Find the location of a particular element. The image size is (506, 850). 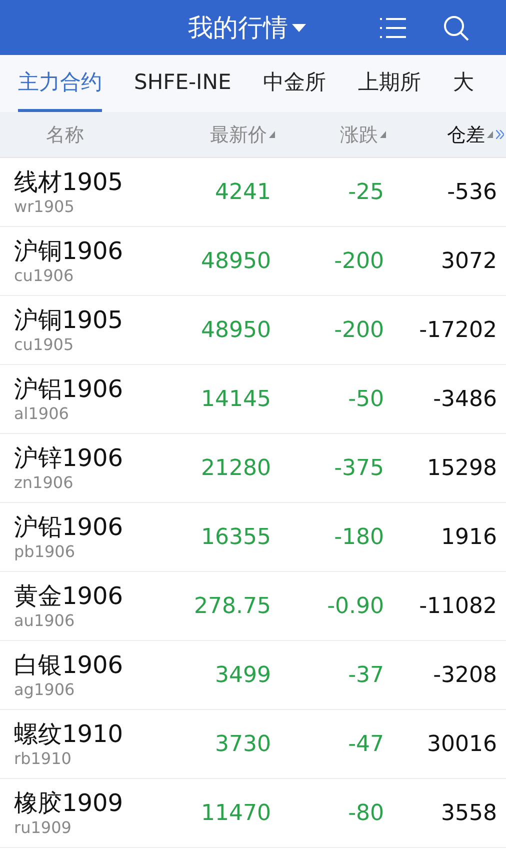

contract-name: 白银1906 is located at coordinates (69, 665).